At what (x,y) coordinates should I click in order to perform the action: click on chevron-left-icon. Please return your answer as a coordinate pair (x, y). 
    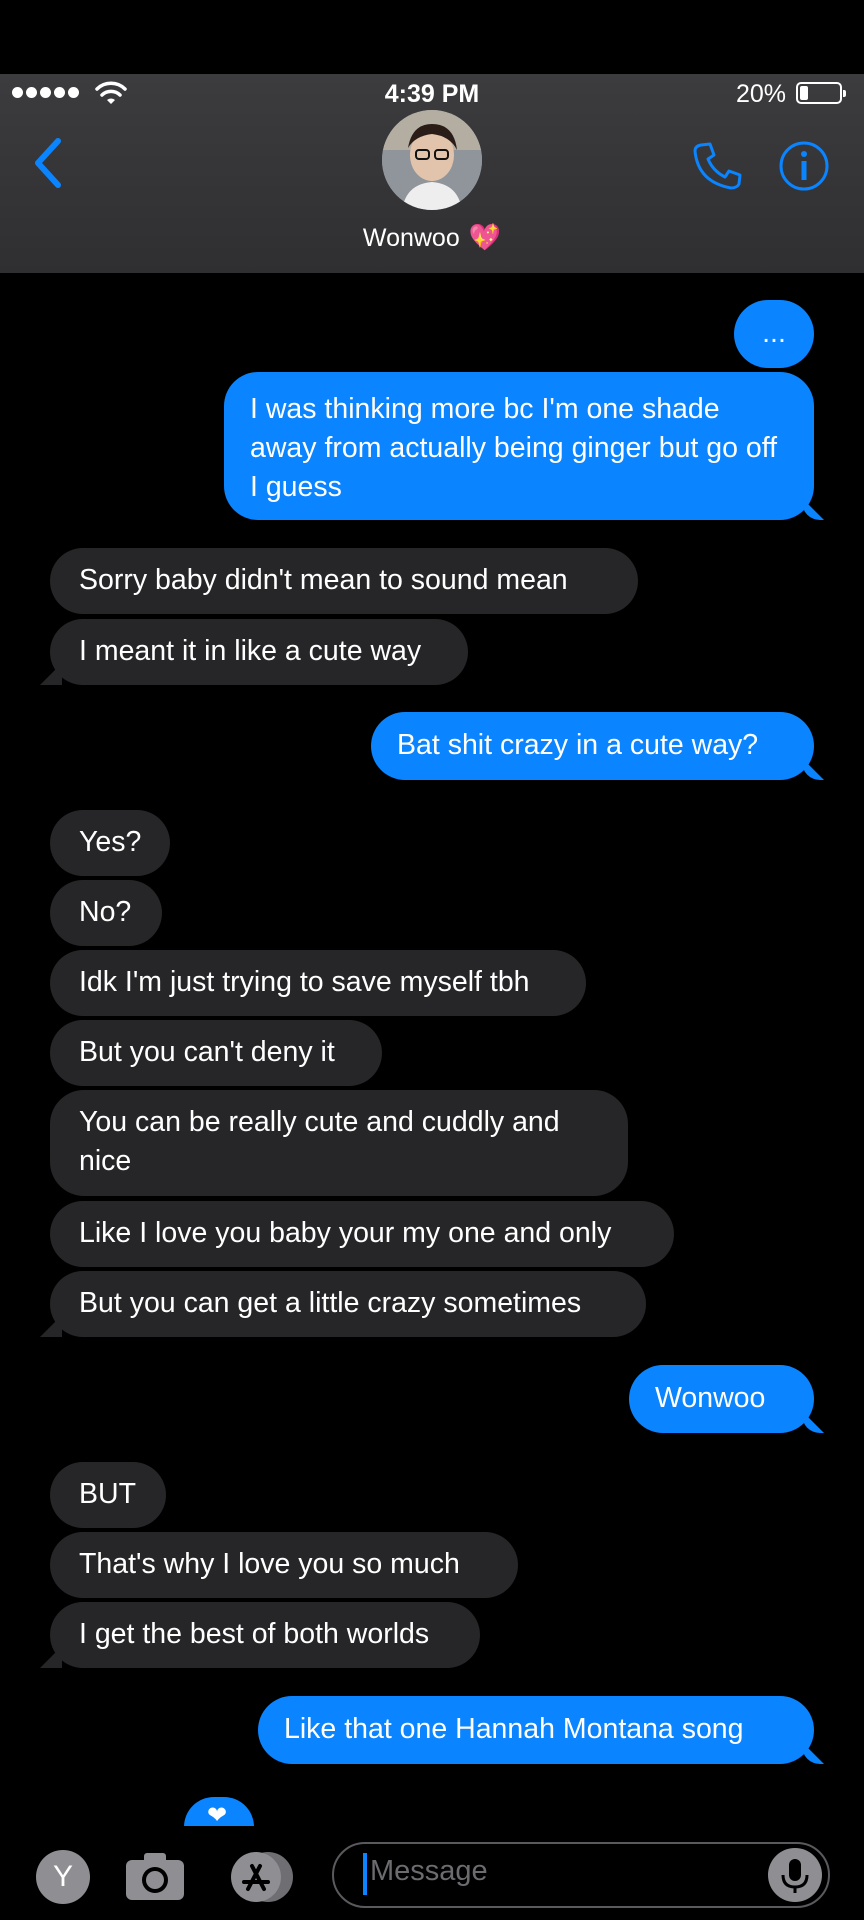
    Looking at the image, I should click on (48, 163).